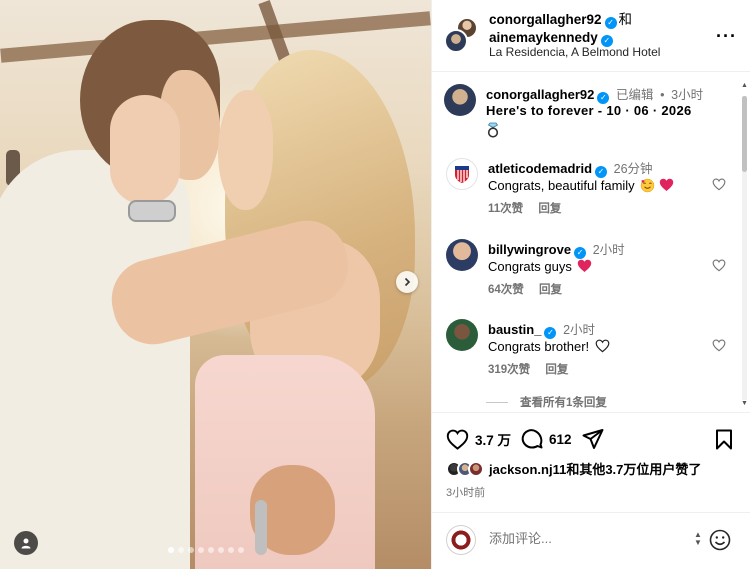 This screenshot has width=750, height=569. What do you see at coordinates (540, 94) in the screenshot?
I see `caption-username: conorgallagher92` at bounding box center [540, 94].